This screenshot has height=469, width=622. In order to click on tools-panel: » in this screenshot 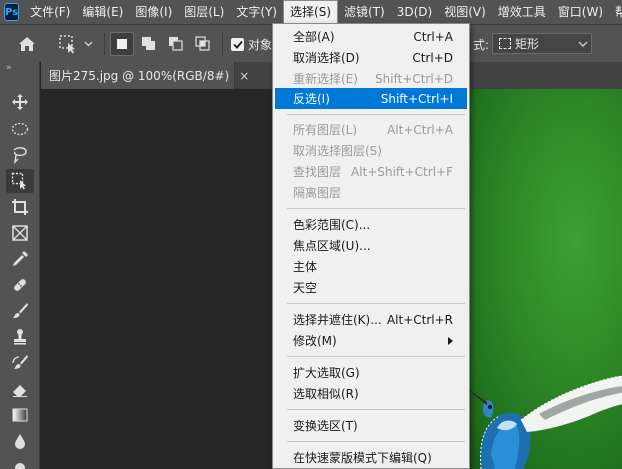, I will do `click(20, 265)`.